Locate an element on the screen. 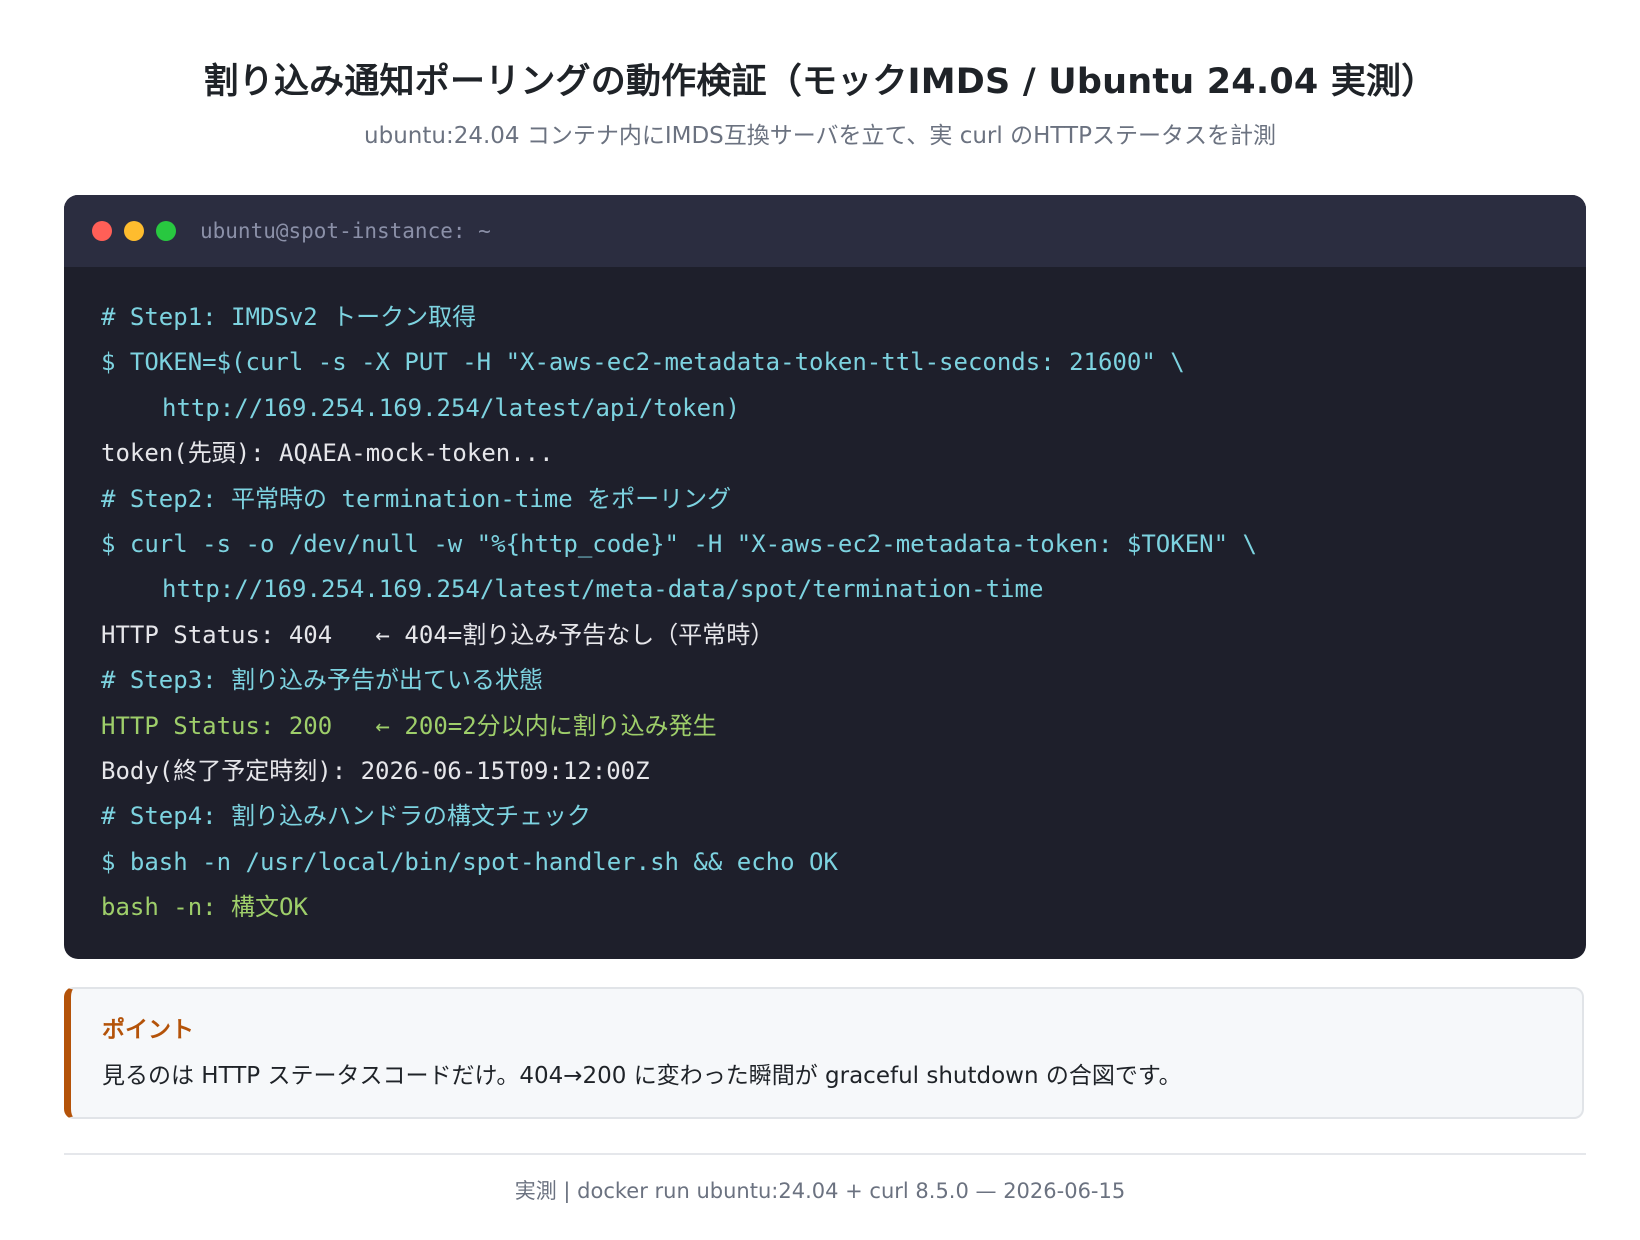 This screenshot has height=1240, width=1640. terminal-line-comment: # Step2: 平常時の termination-time をポーリング is located at coordinates (416, 498).